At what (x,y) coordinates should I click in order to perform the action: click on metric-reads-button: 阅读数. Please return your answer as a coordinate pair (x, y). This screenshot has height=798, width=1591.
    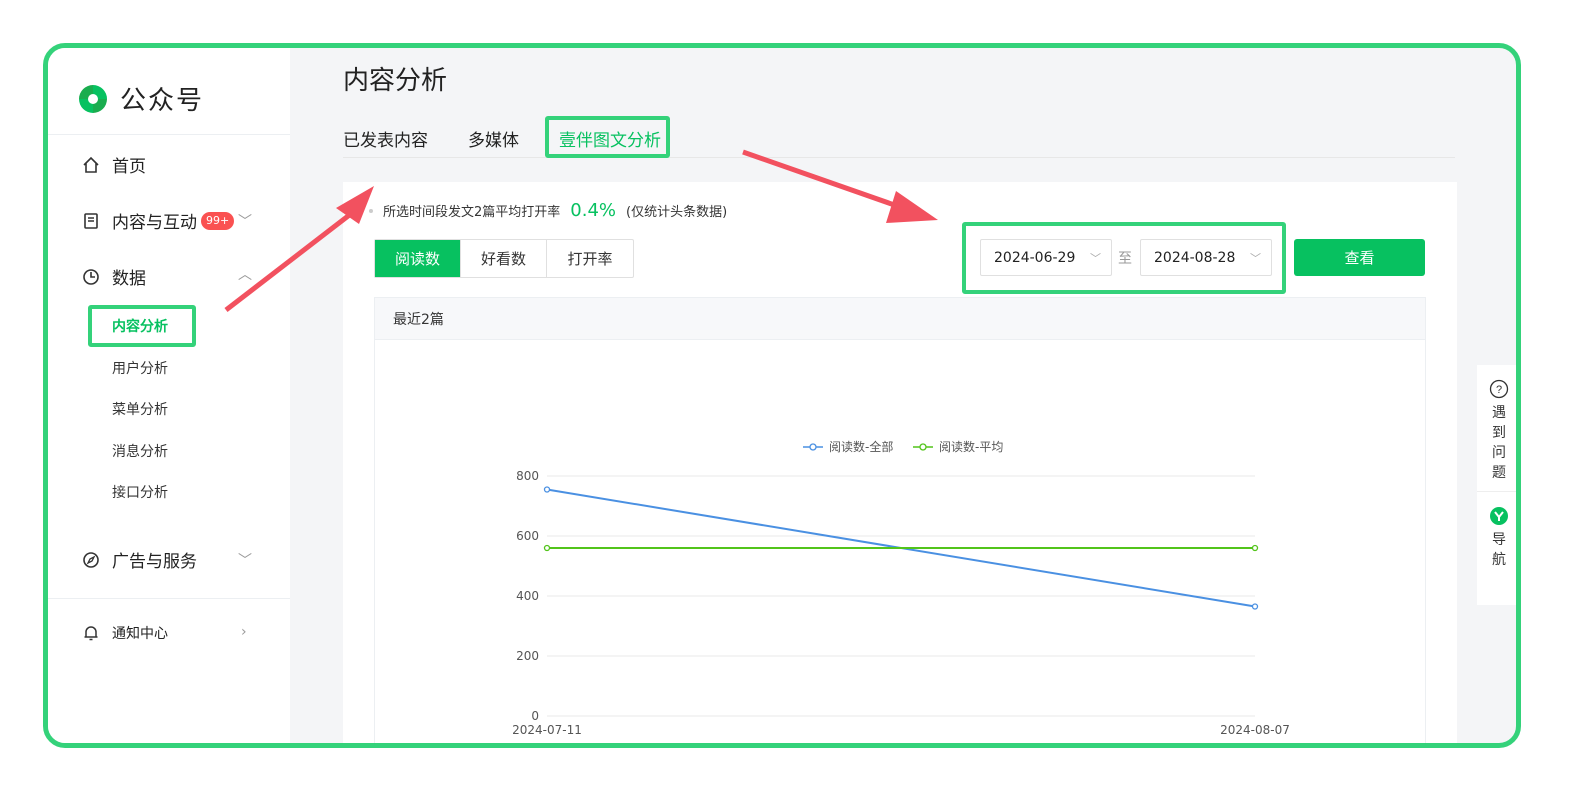
    Looking at the image, I should click on (418, 258).